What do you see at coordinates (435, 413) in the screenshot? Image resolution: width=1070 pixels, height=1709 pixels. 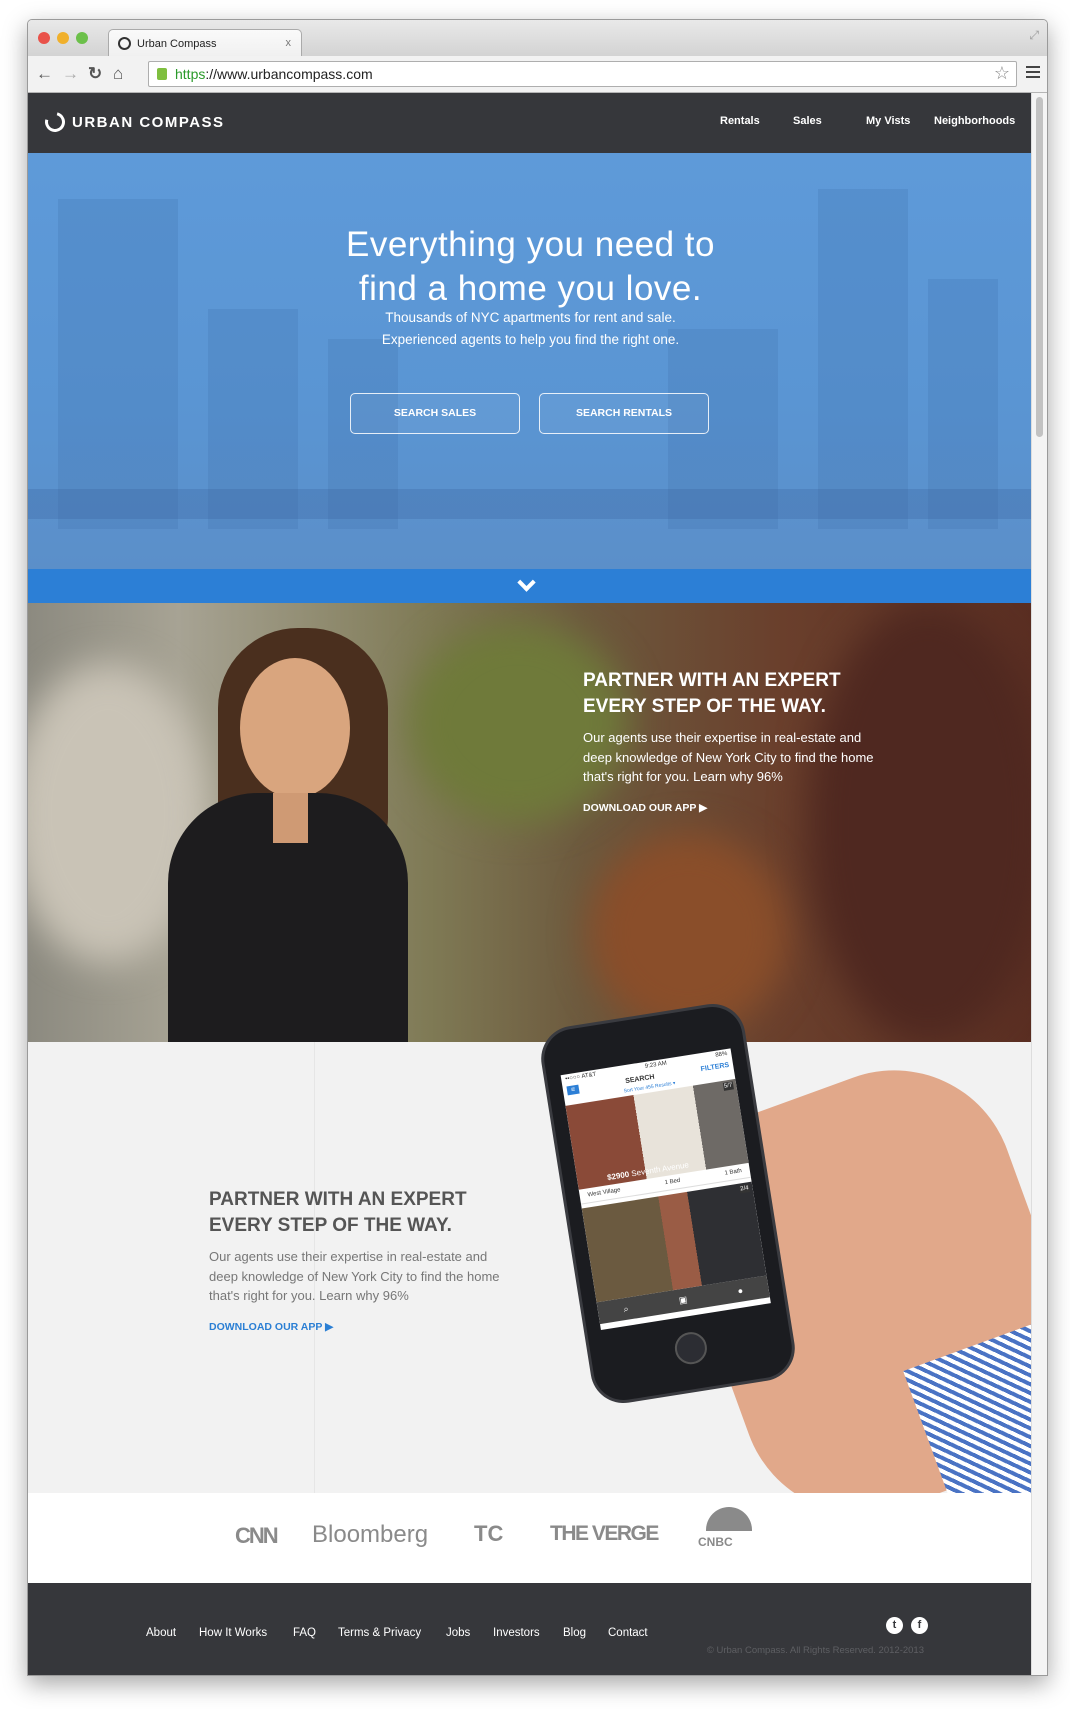 I see `search-sales-button: SEARCH SALES` at bounding box center [435, 413].